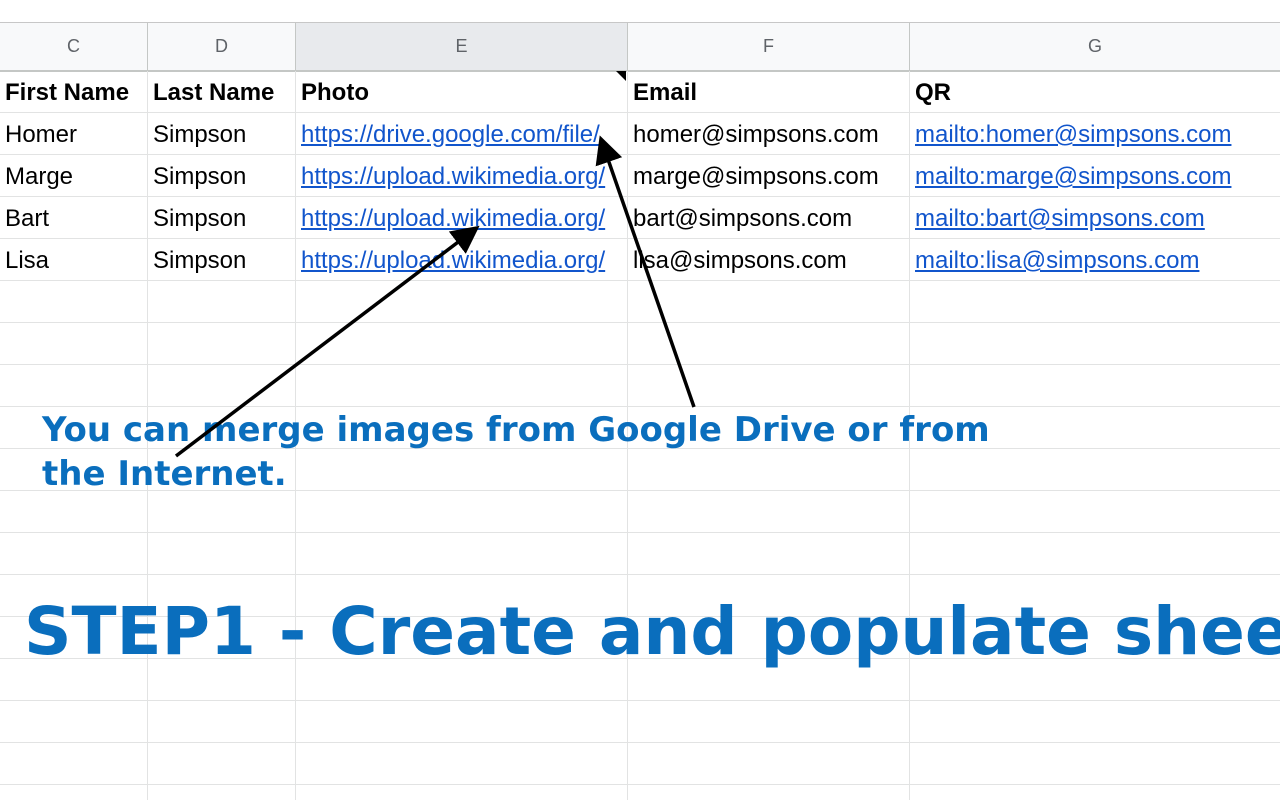 This screenshot has width=1280, height=800. What do you see at coordinates (74, 260) in the screenshot?
I see `cell-first-name: Lisa` at bounding box center [74, 260].